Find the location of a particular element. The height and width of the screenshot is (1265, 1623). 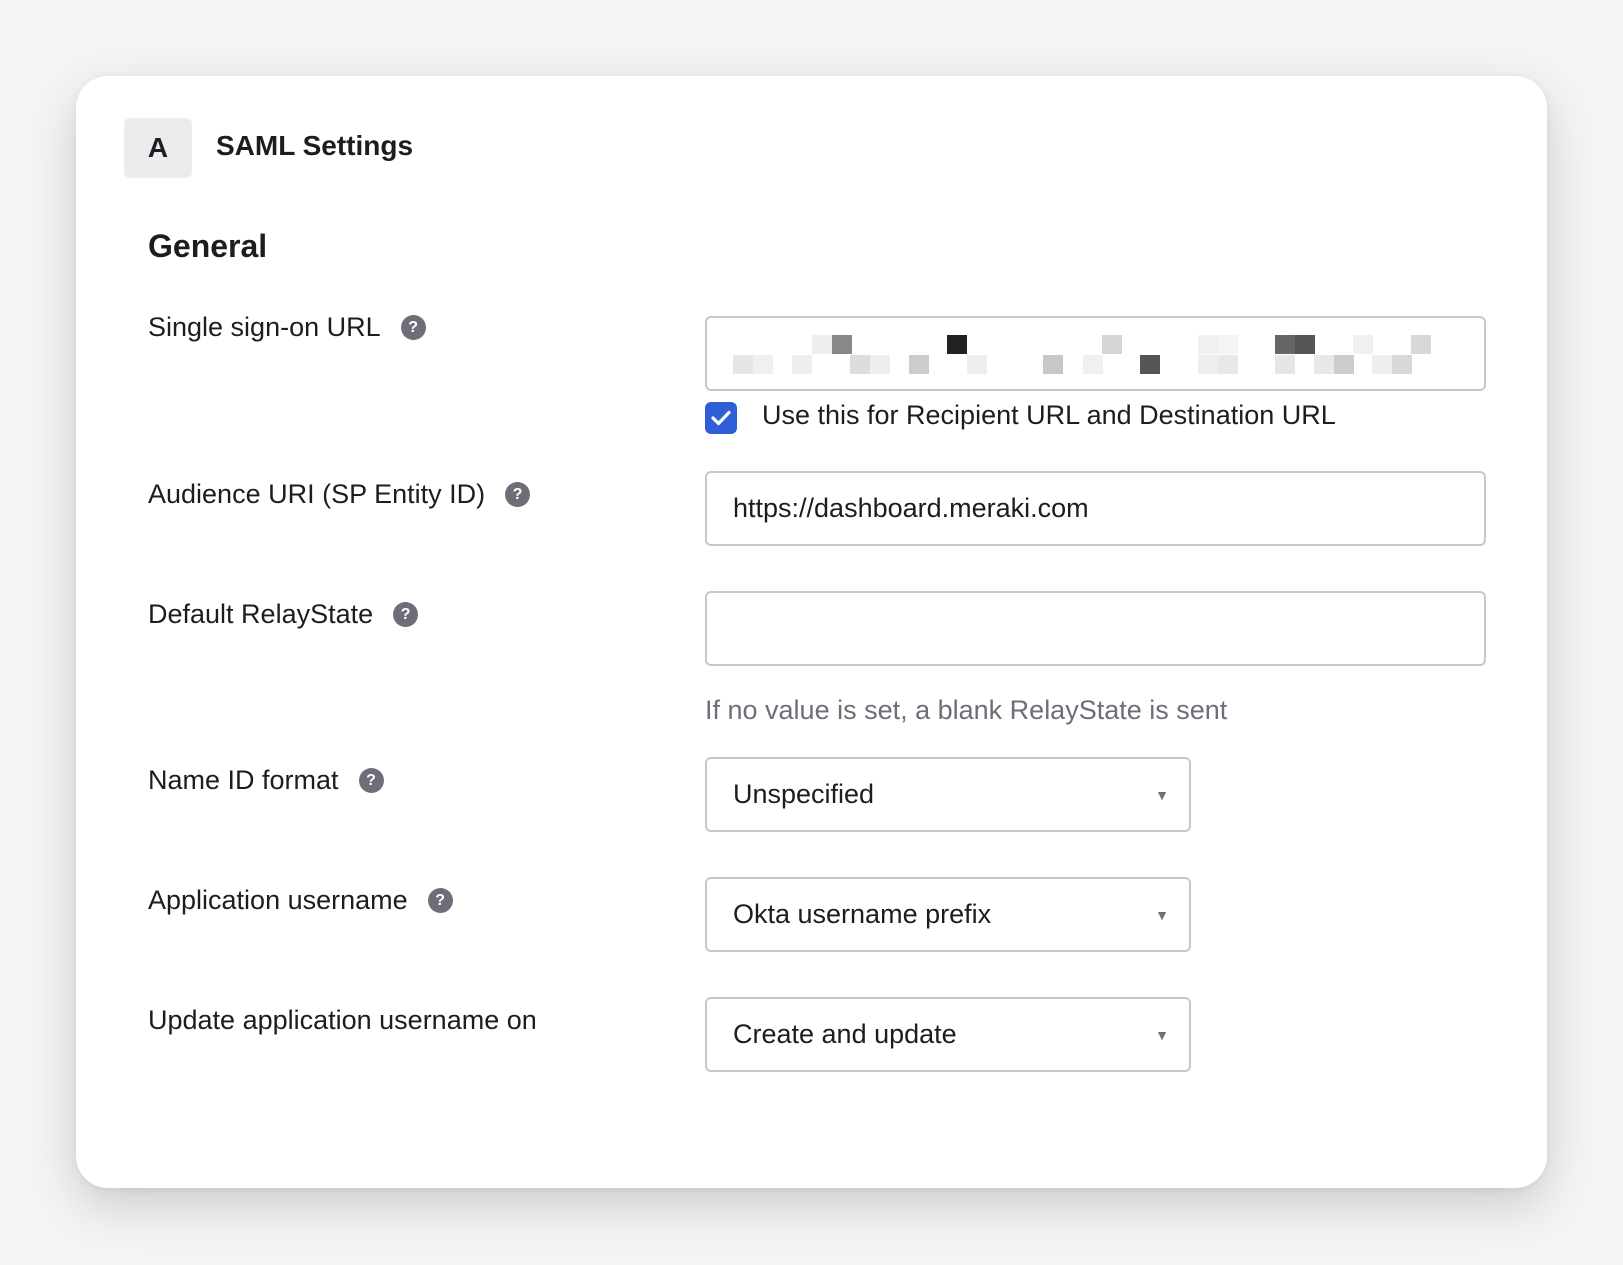

name-id-format-select: Unspecified ▼ is located at coordinates (948, 794).